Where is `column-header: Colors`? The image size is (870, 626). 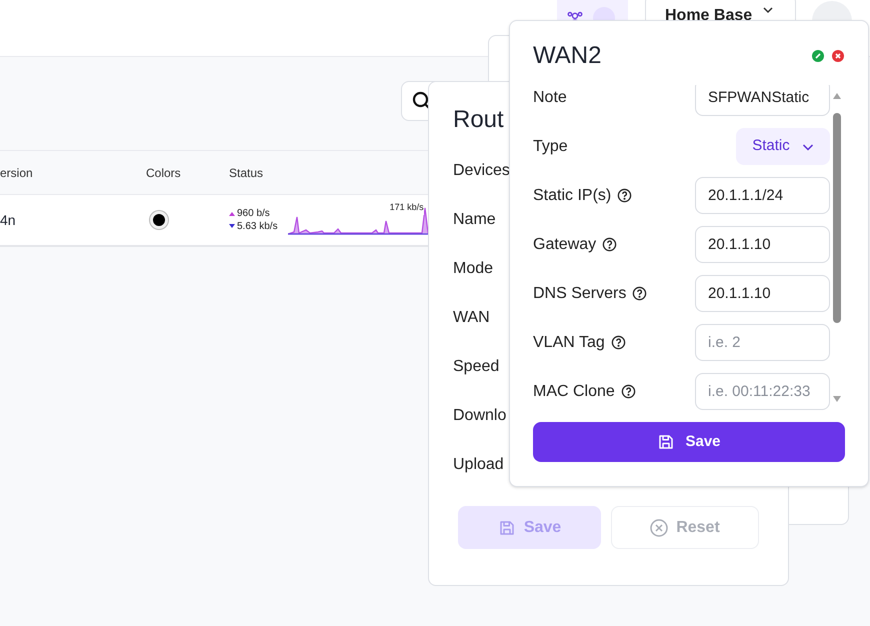
column-header: Colors is located at coordinates (163, 173).